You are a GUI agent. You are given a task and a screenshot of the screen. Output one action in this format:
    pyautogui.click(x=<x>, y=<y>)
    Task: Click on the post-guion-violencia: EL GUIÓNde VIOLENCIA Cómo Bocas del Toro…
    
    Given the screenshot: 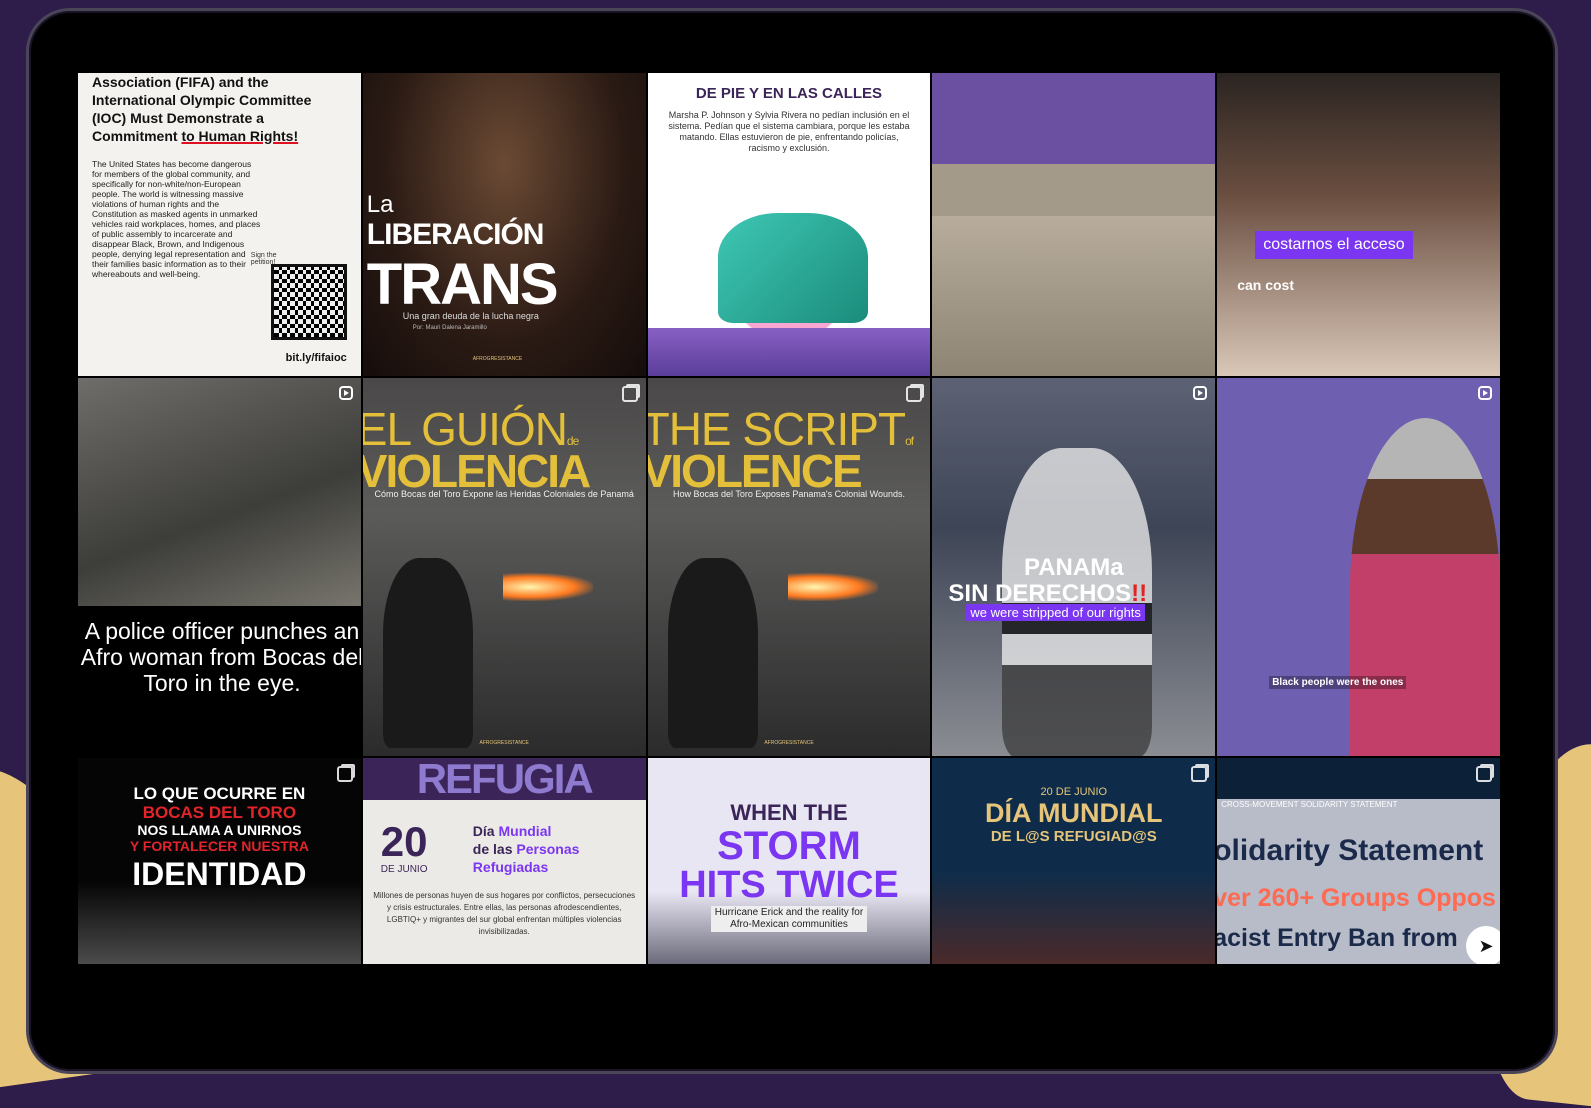 What is the action you would take?
    pyautogui.click(x=504, y=567)
    